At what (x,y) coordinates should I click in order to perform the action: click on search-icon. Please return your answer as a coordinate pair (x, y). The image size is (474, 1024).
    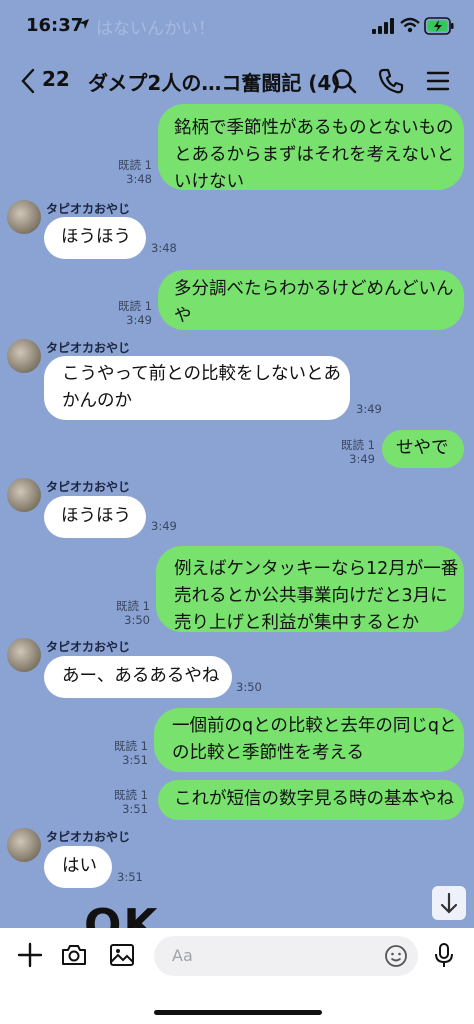
    Looking at the image, I should click on (344, 81).